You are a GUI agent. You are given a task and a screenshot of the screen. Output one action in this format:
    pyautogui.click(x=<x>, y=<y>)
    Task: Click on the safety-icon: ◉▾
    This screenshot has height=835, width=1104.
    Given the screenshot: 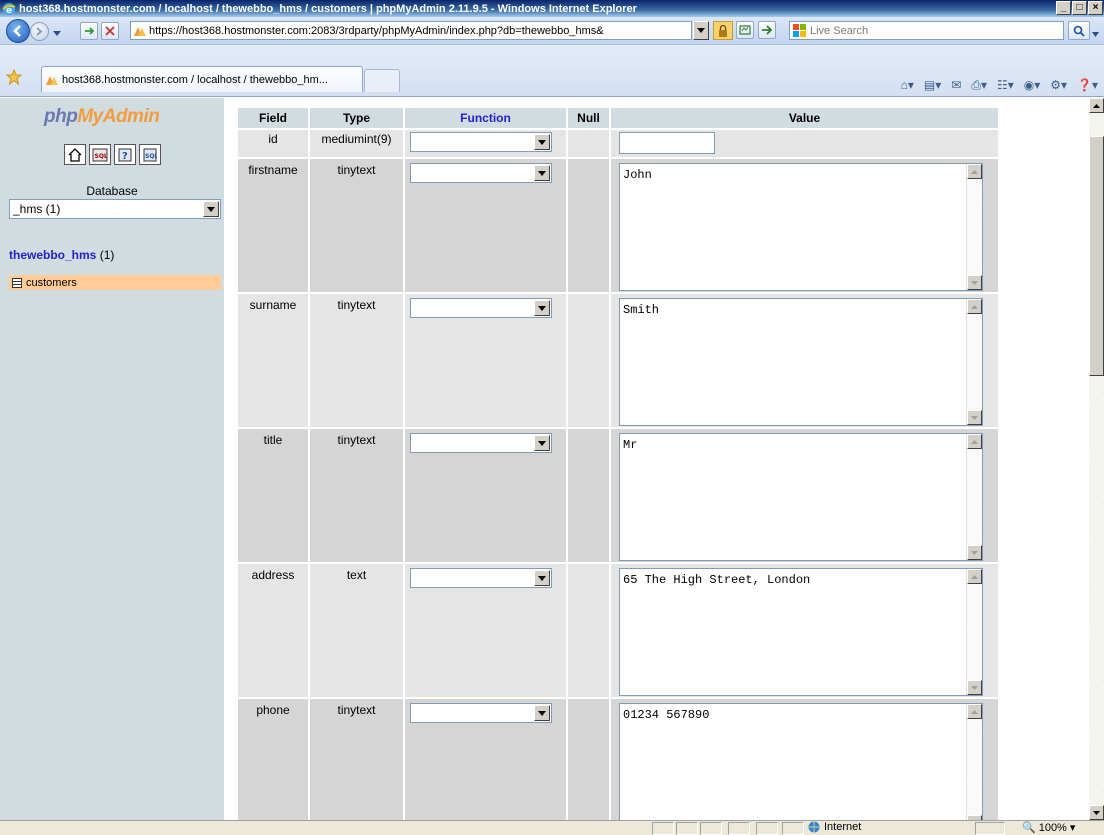 What is the action you would take?
    pyautogui.click(x=1032, y=85)
    